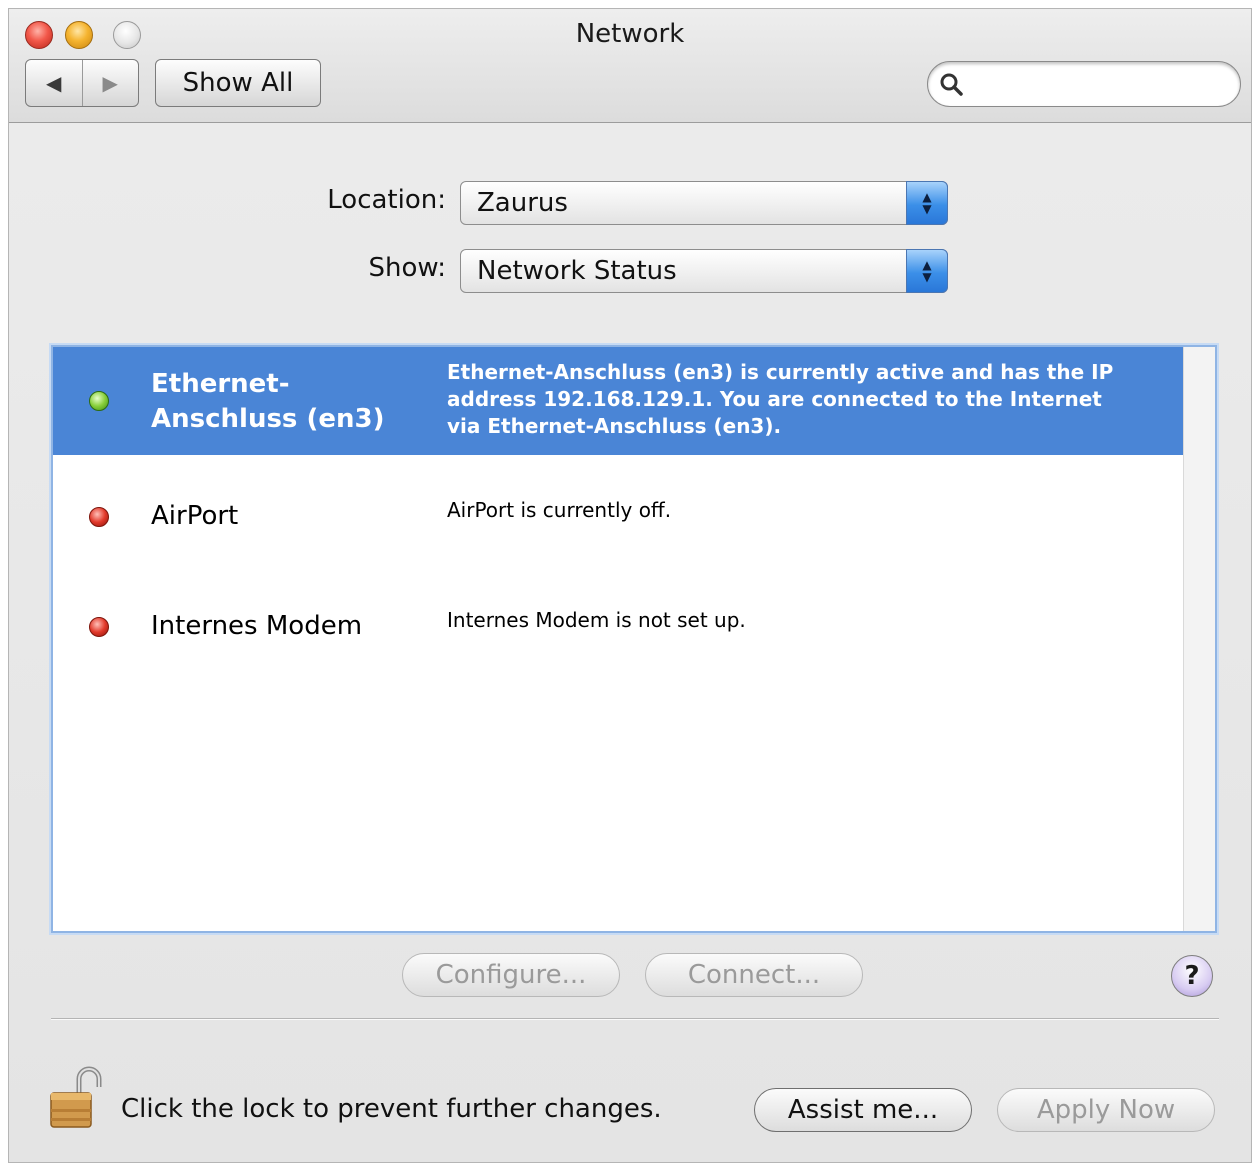 The height and width of the screenshot is (1163, 1252). Describe the element at coordinates (522, 203) in the screenshot. I see `location-value: Zaurus` at that location.